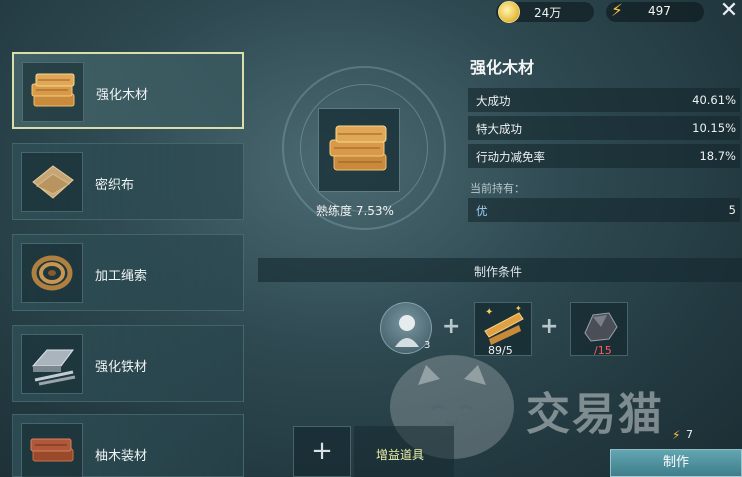 Image resolution: width=742 pixels, height=477 pixels. Describe the element at coordinates (510, 157) in the screenshot. I see `stat-key: 行动力减免率` at that location.